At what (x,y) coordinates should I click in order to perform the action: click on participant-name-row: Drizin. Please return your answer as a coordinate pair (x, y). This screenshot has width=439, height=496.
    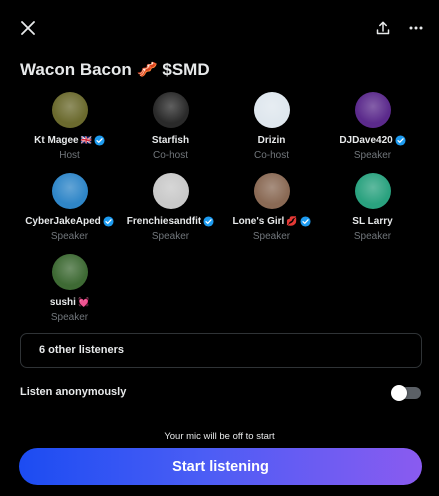
    Looking at the image, I should click on (271, 140).